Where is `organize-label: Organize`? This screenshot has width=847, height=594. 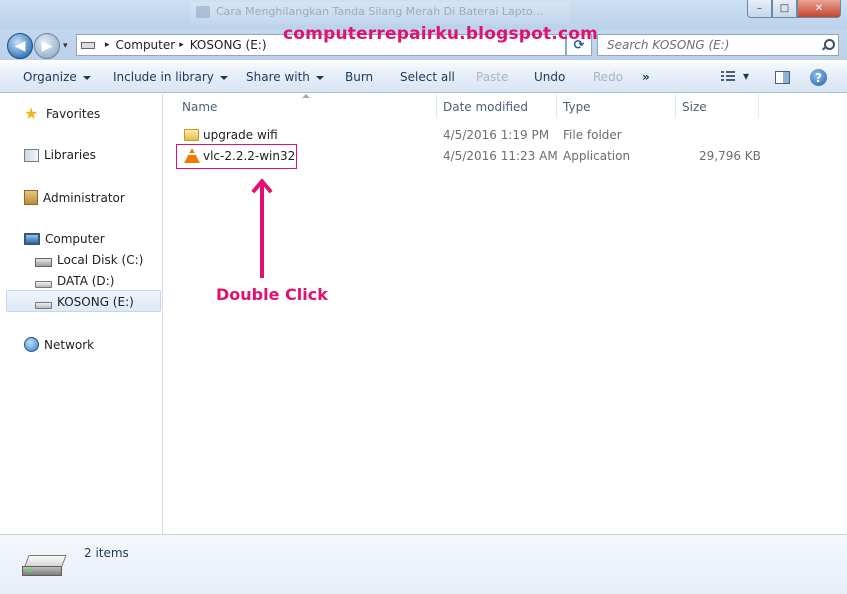
organize-label: Organize is located at coordinates (50, 77).